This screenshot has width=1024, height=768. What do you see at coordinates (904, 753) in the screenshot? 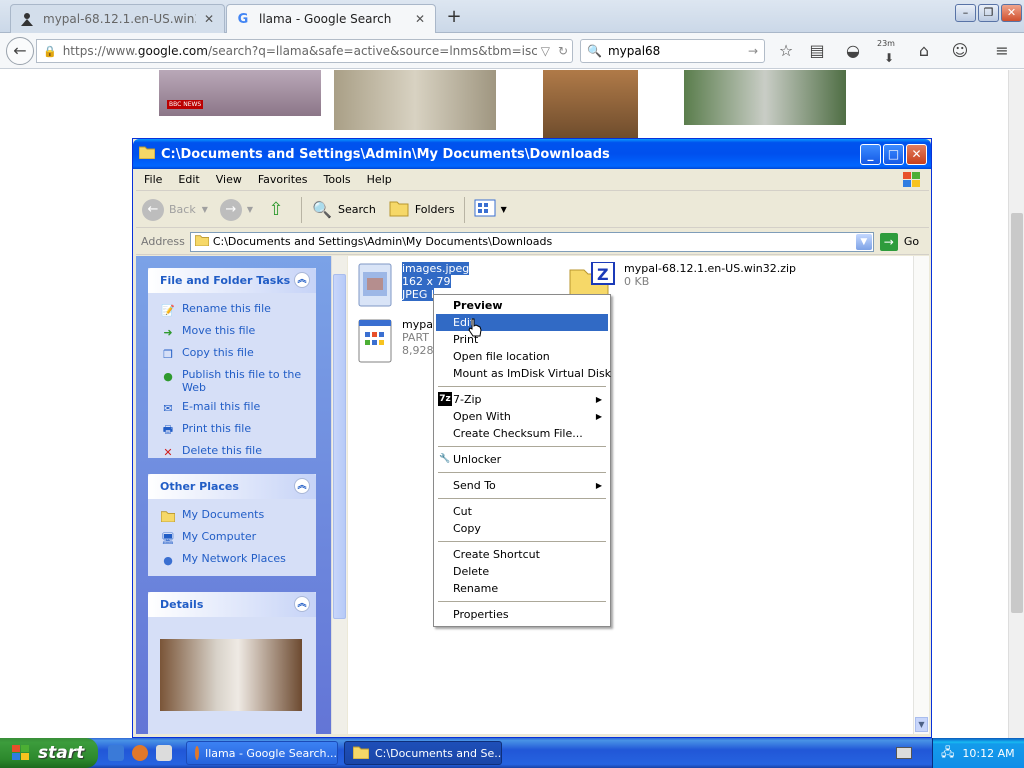
I see `keyboard-icon` at bounding box center [904, 753].